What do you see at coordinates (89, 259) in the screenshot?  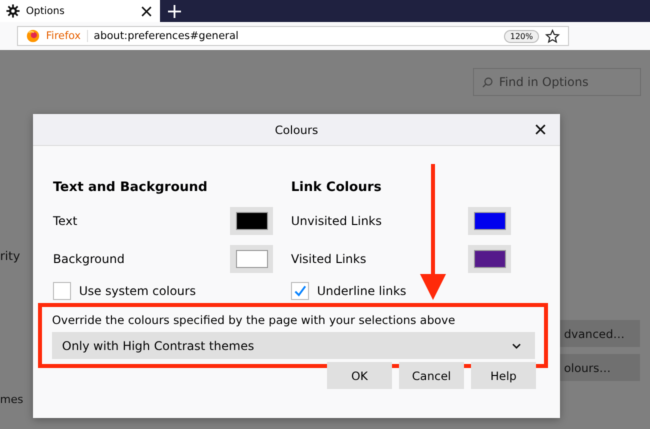 I see `colour-label: Background` at bounding box center [89, 259].